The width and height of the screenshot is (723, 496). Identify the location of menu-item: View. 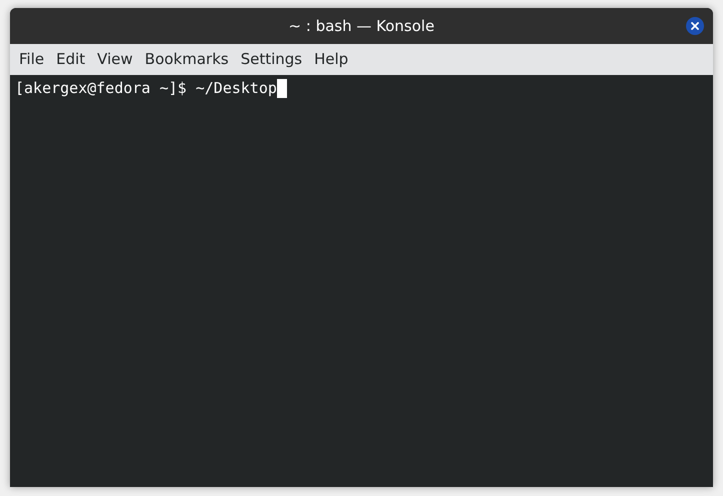
(115, 59).